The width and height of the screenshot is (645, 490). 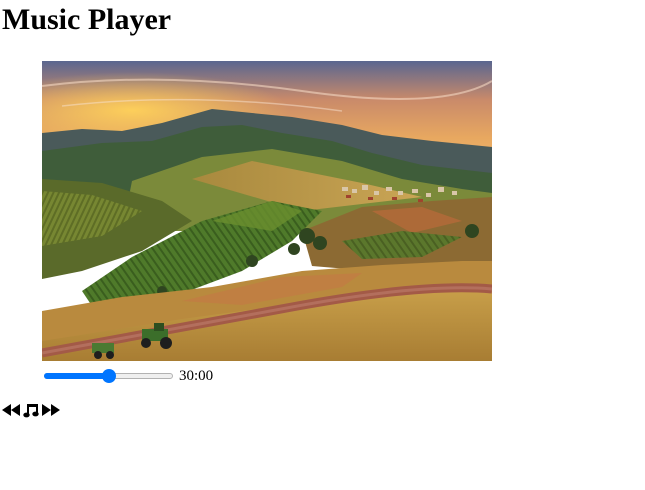 I want to click on music-note-icon, so click(x=31, y=410).